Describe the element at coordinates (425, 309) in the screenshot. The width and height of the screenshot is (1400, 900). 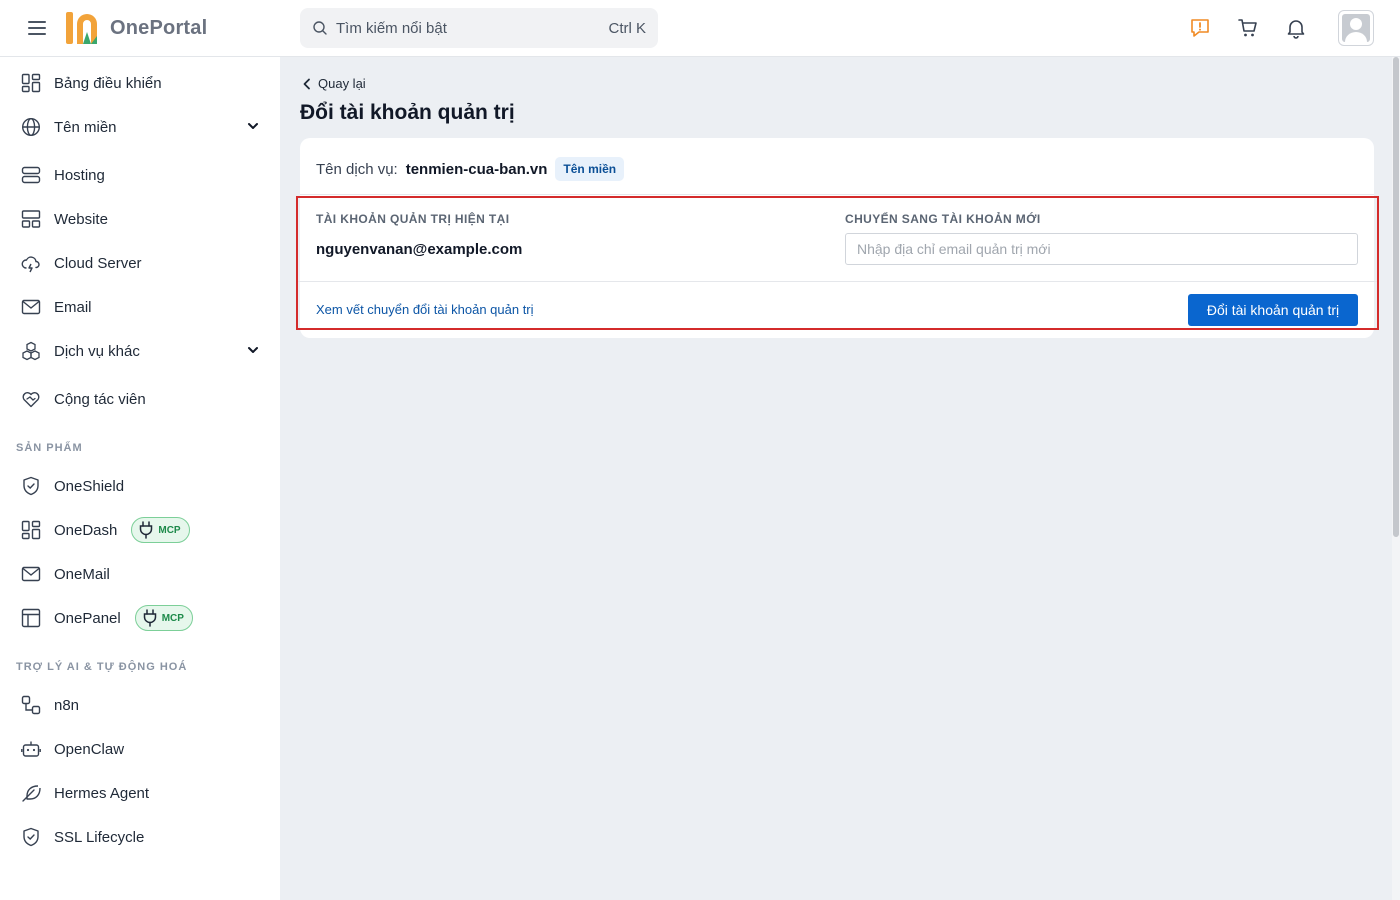
I see `transfer-history-link: Xem vết chuyển đổi tài khoản quản trị` at that location.